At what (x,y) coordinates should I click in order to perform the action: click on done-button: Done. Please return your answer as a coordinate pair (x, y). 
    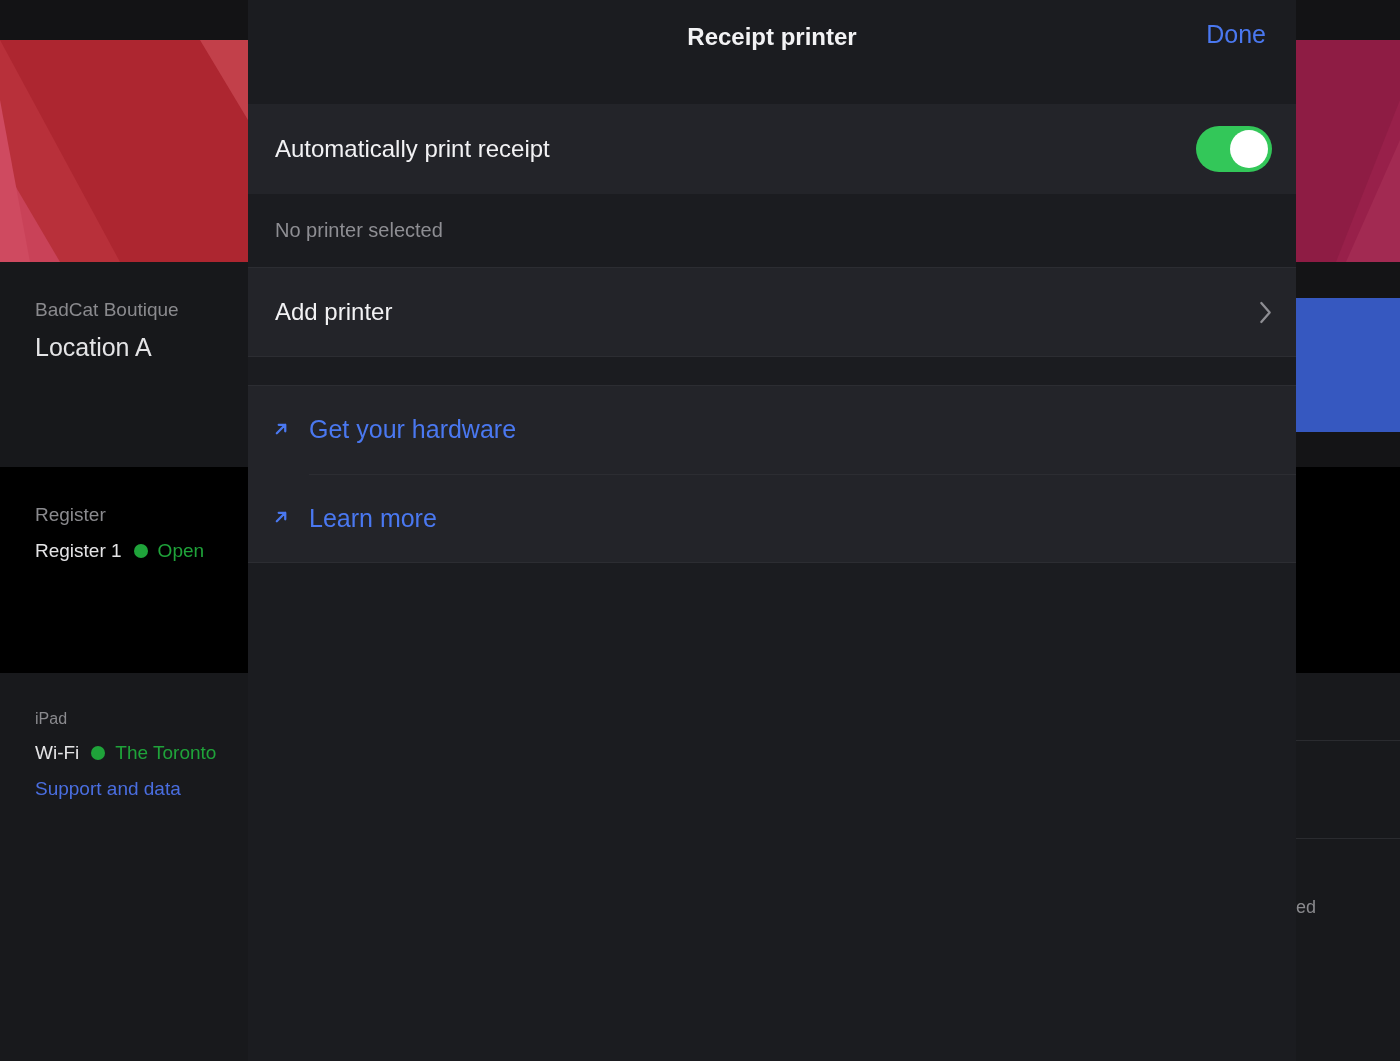
    Looking at the image, I should click on (1236, 34).